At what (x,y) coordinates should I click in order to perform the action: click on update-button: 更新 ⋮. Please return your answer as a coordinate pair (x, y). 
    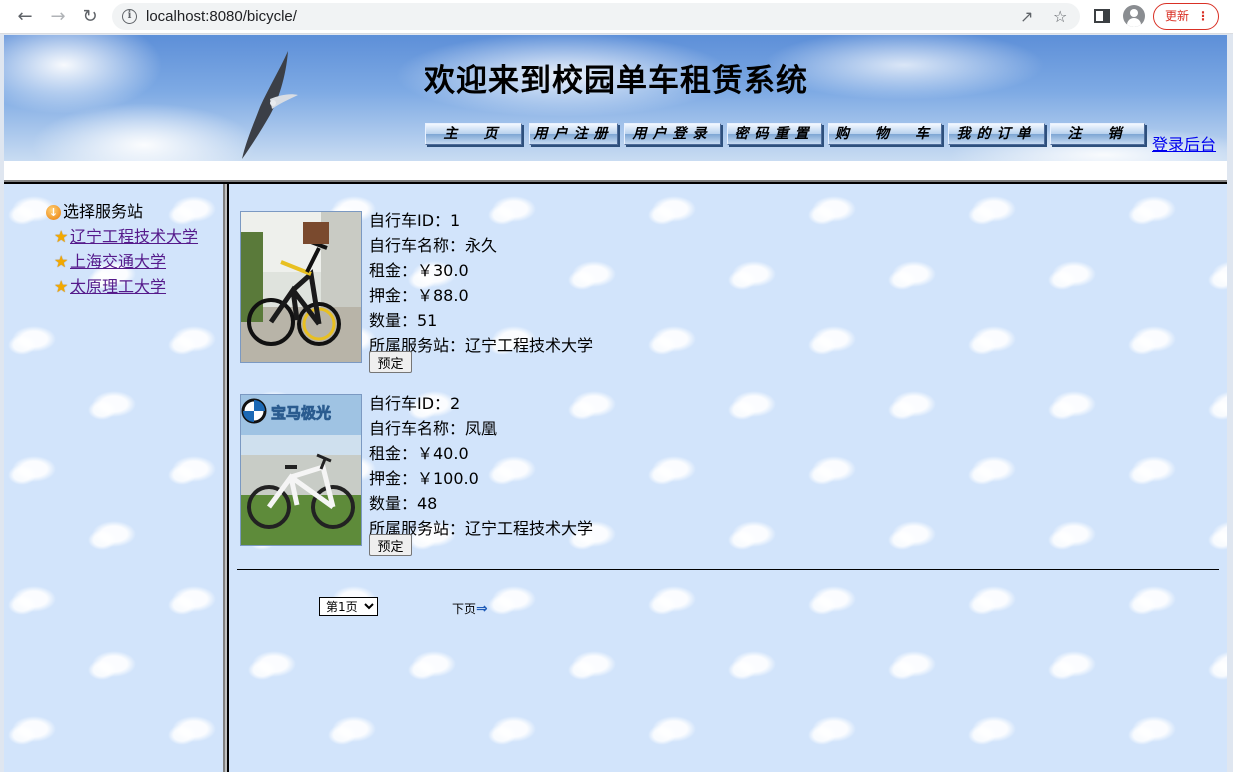
    Looking at the image, I should click on (1186, 16).